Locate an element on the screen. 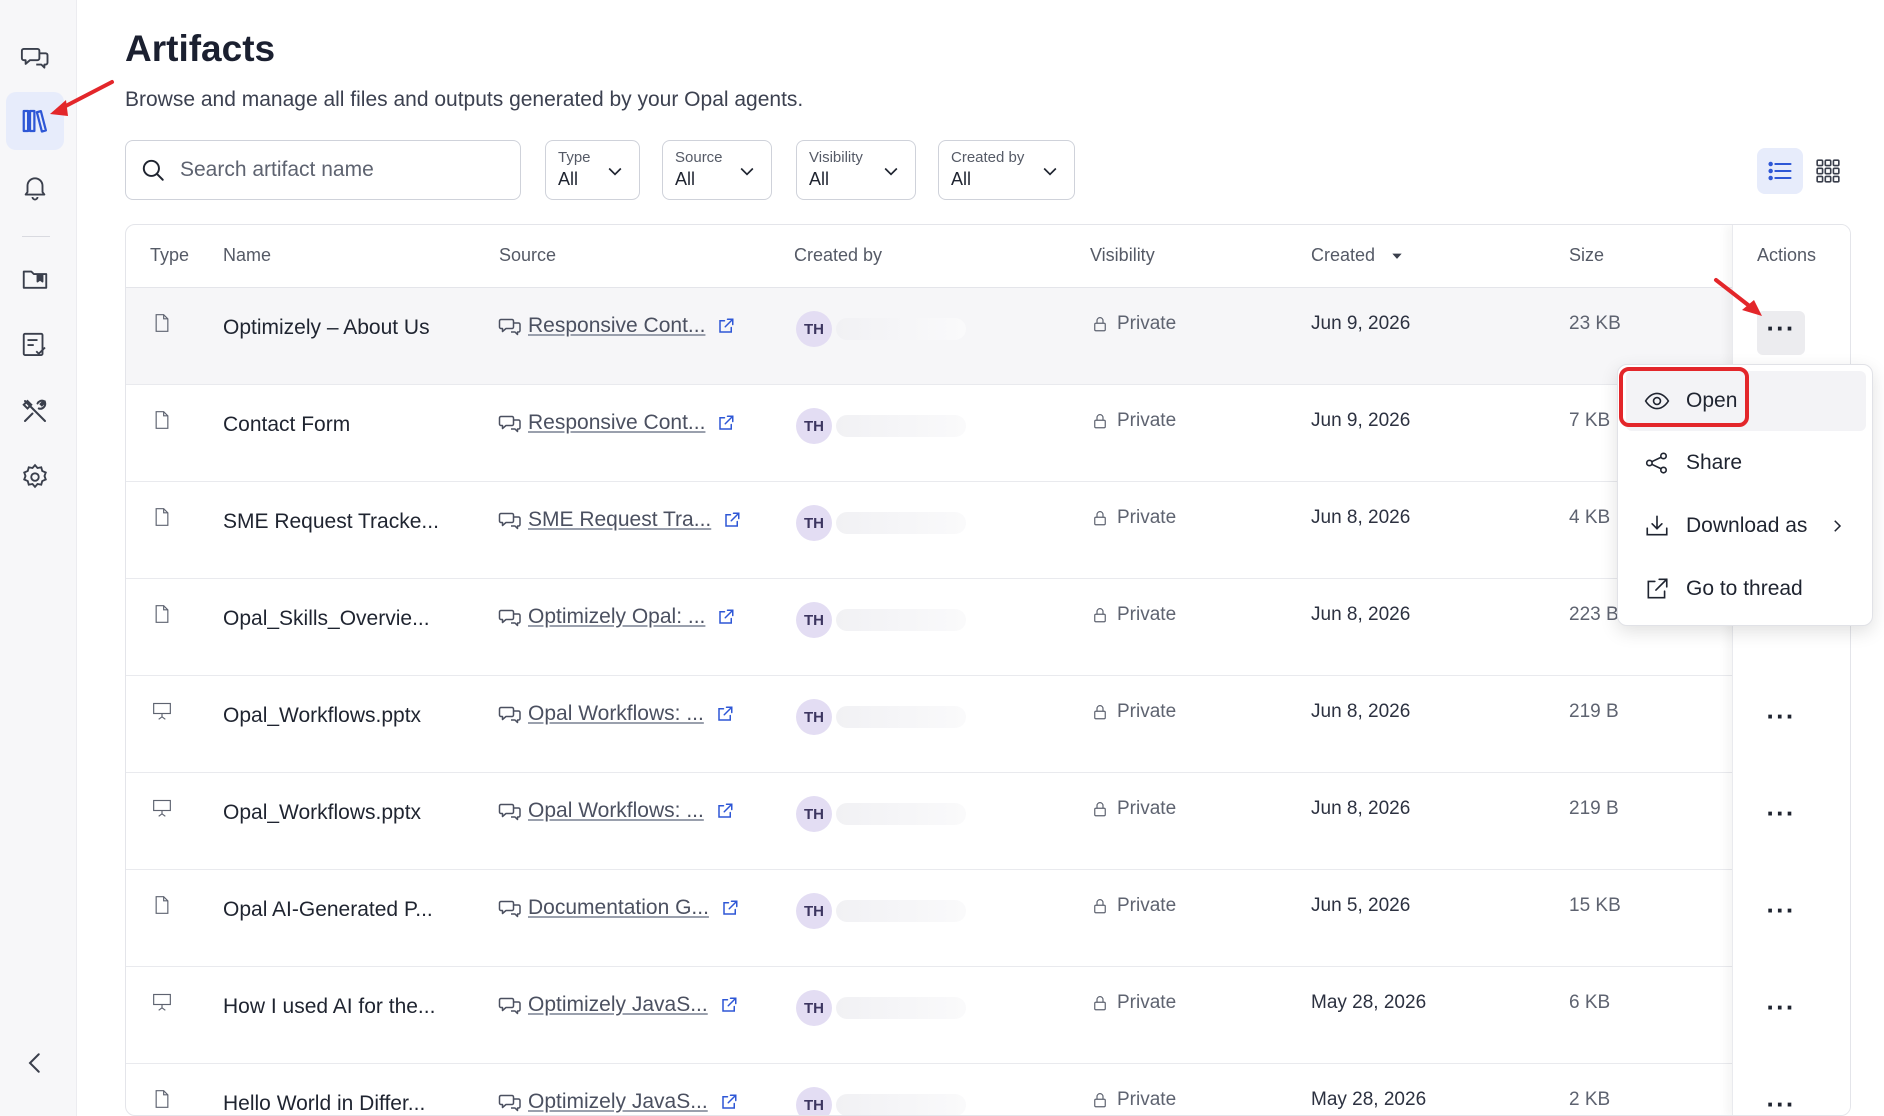 This screenshot has width=1884, height=1116. row-size: 6 KB is located at coordinates (1590, 1002).